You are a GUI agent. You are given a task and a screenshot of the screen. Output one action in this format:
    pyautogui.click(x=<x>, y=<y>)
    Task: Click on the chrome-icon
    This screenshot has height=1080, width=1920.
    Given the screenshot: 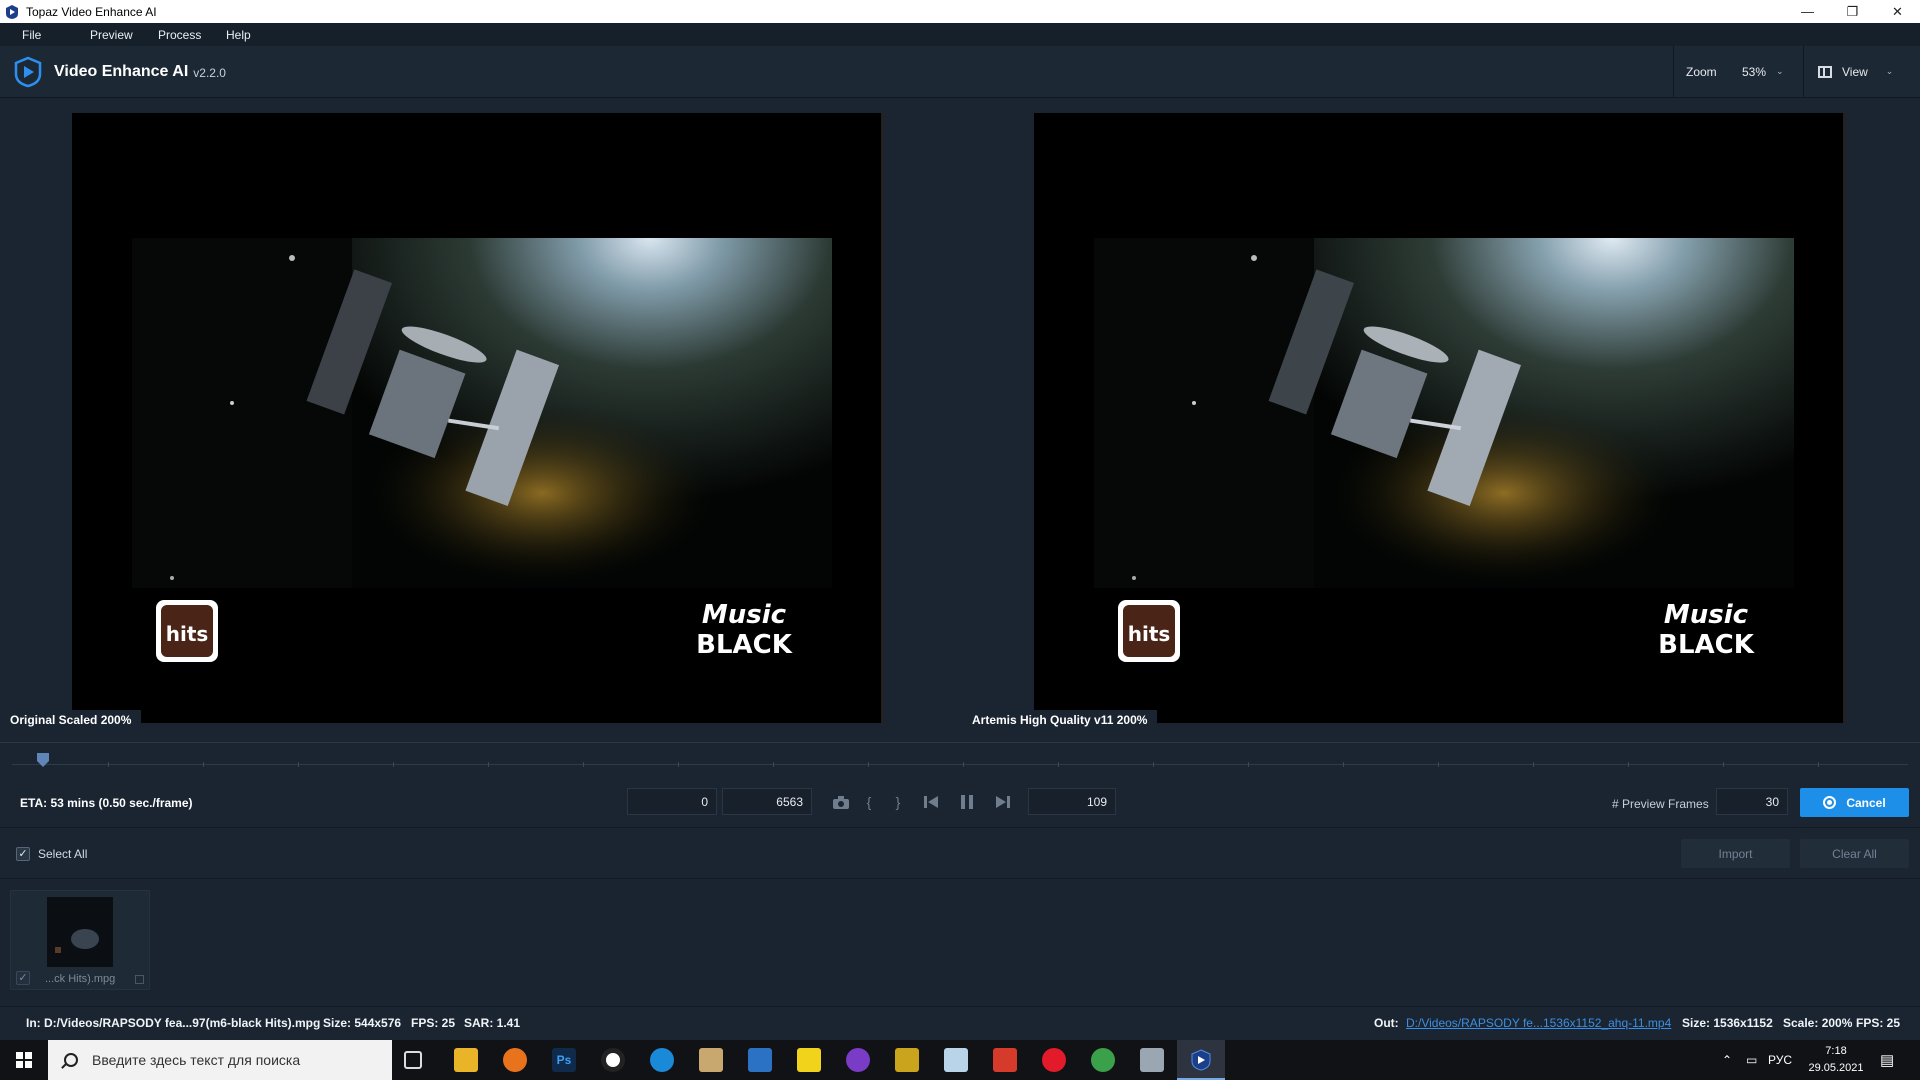 What is the action you would take?
    pyautogui.click(x=1103, y=1060)
    